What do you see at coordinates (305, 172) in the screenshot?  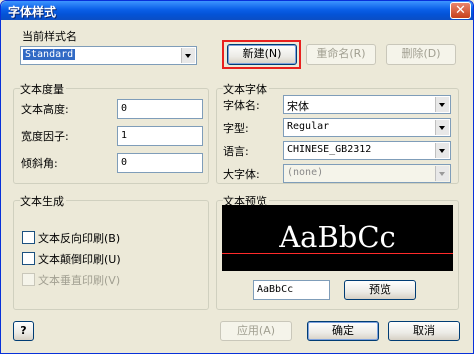 I see `bigfont-value: (none)` at bounding box center [305, 172].